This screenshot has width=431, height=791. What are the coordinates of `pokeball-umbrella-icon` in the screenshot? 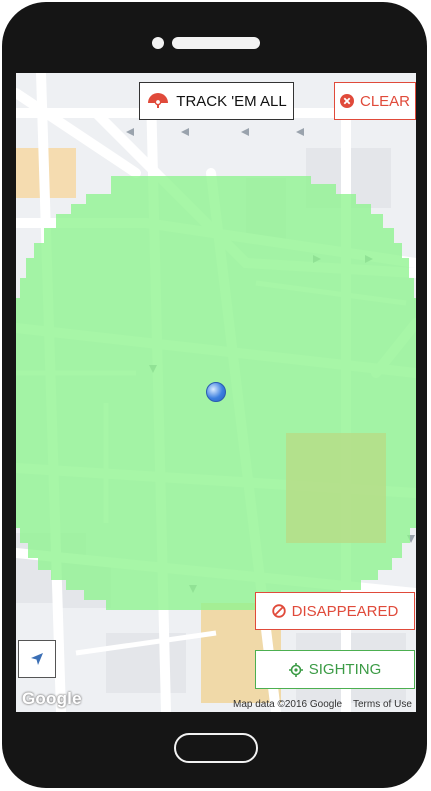 It's located at (158, 100).